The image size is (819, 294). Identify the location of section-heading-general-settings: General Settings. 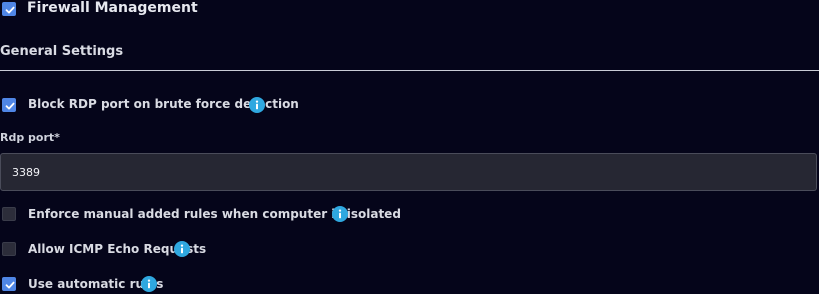
(62, 51).